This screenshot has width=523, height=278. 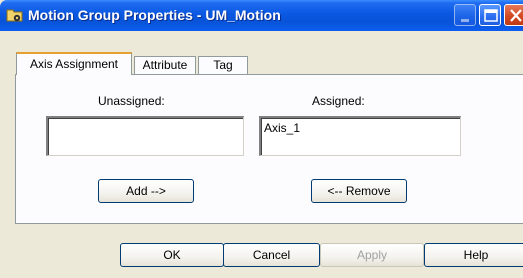 I want to click on maximize-button, so click(x=490, y=15).